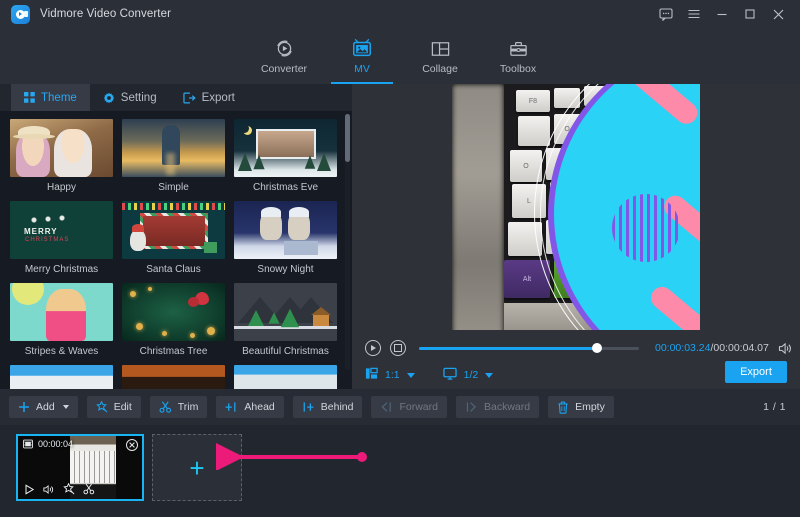 Image resolution: width=800 pixels, height=517 pixels. I want to click on theme-label: Stripes & Waves, so click(61, 351).